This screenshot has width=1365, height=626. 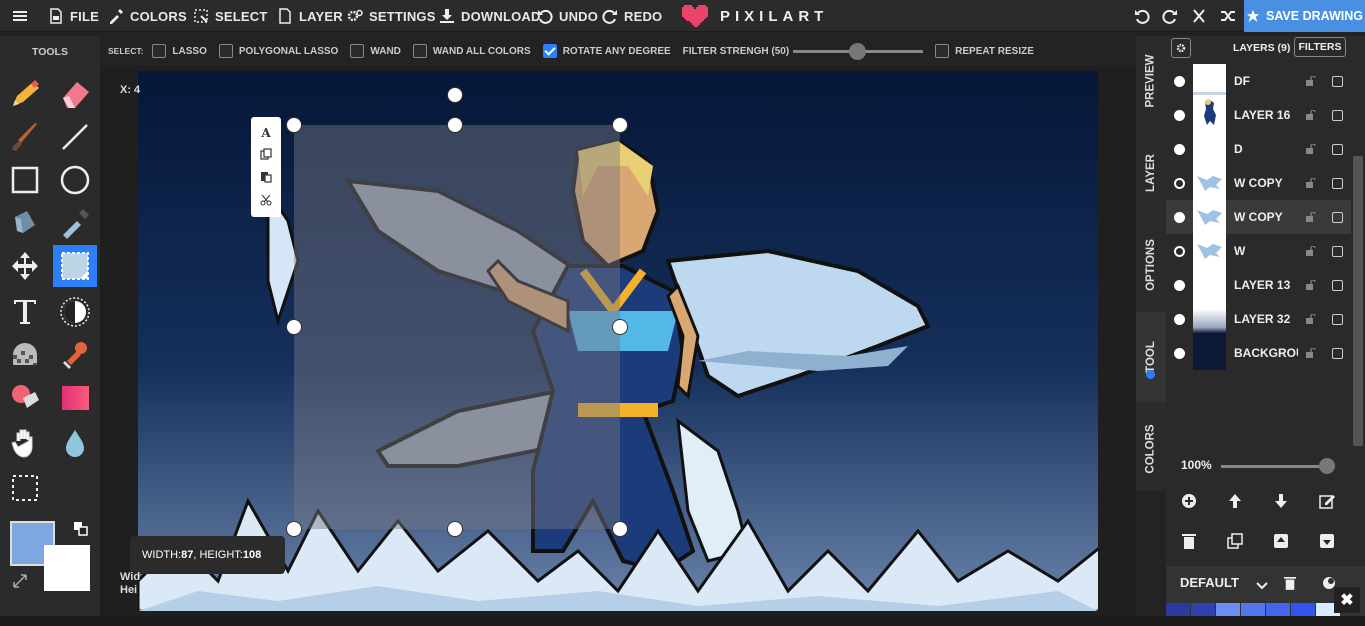 I want to click on dither-tool-icon, so click(x=25, y=355).